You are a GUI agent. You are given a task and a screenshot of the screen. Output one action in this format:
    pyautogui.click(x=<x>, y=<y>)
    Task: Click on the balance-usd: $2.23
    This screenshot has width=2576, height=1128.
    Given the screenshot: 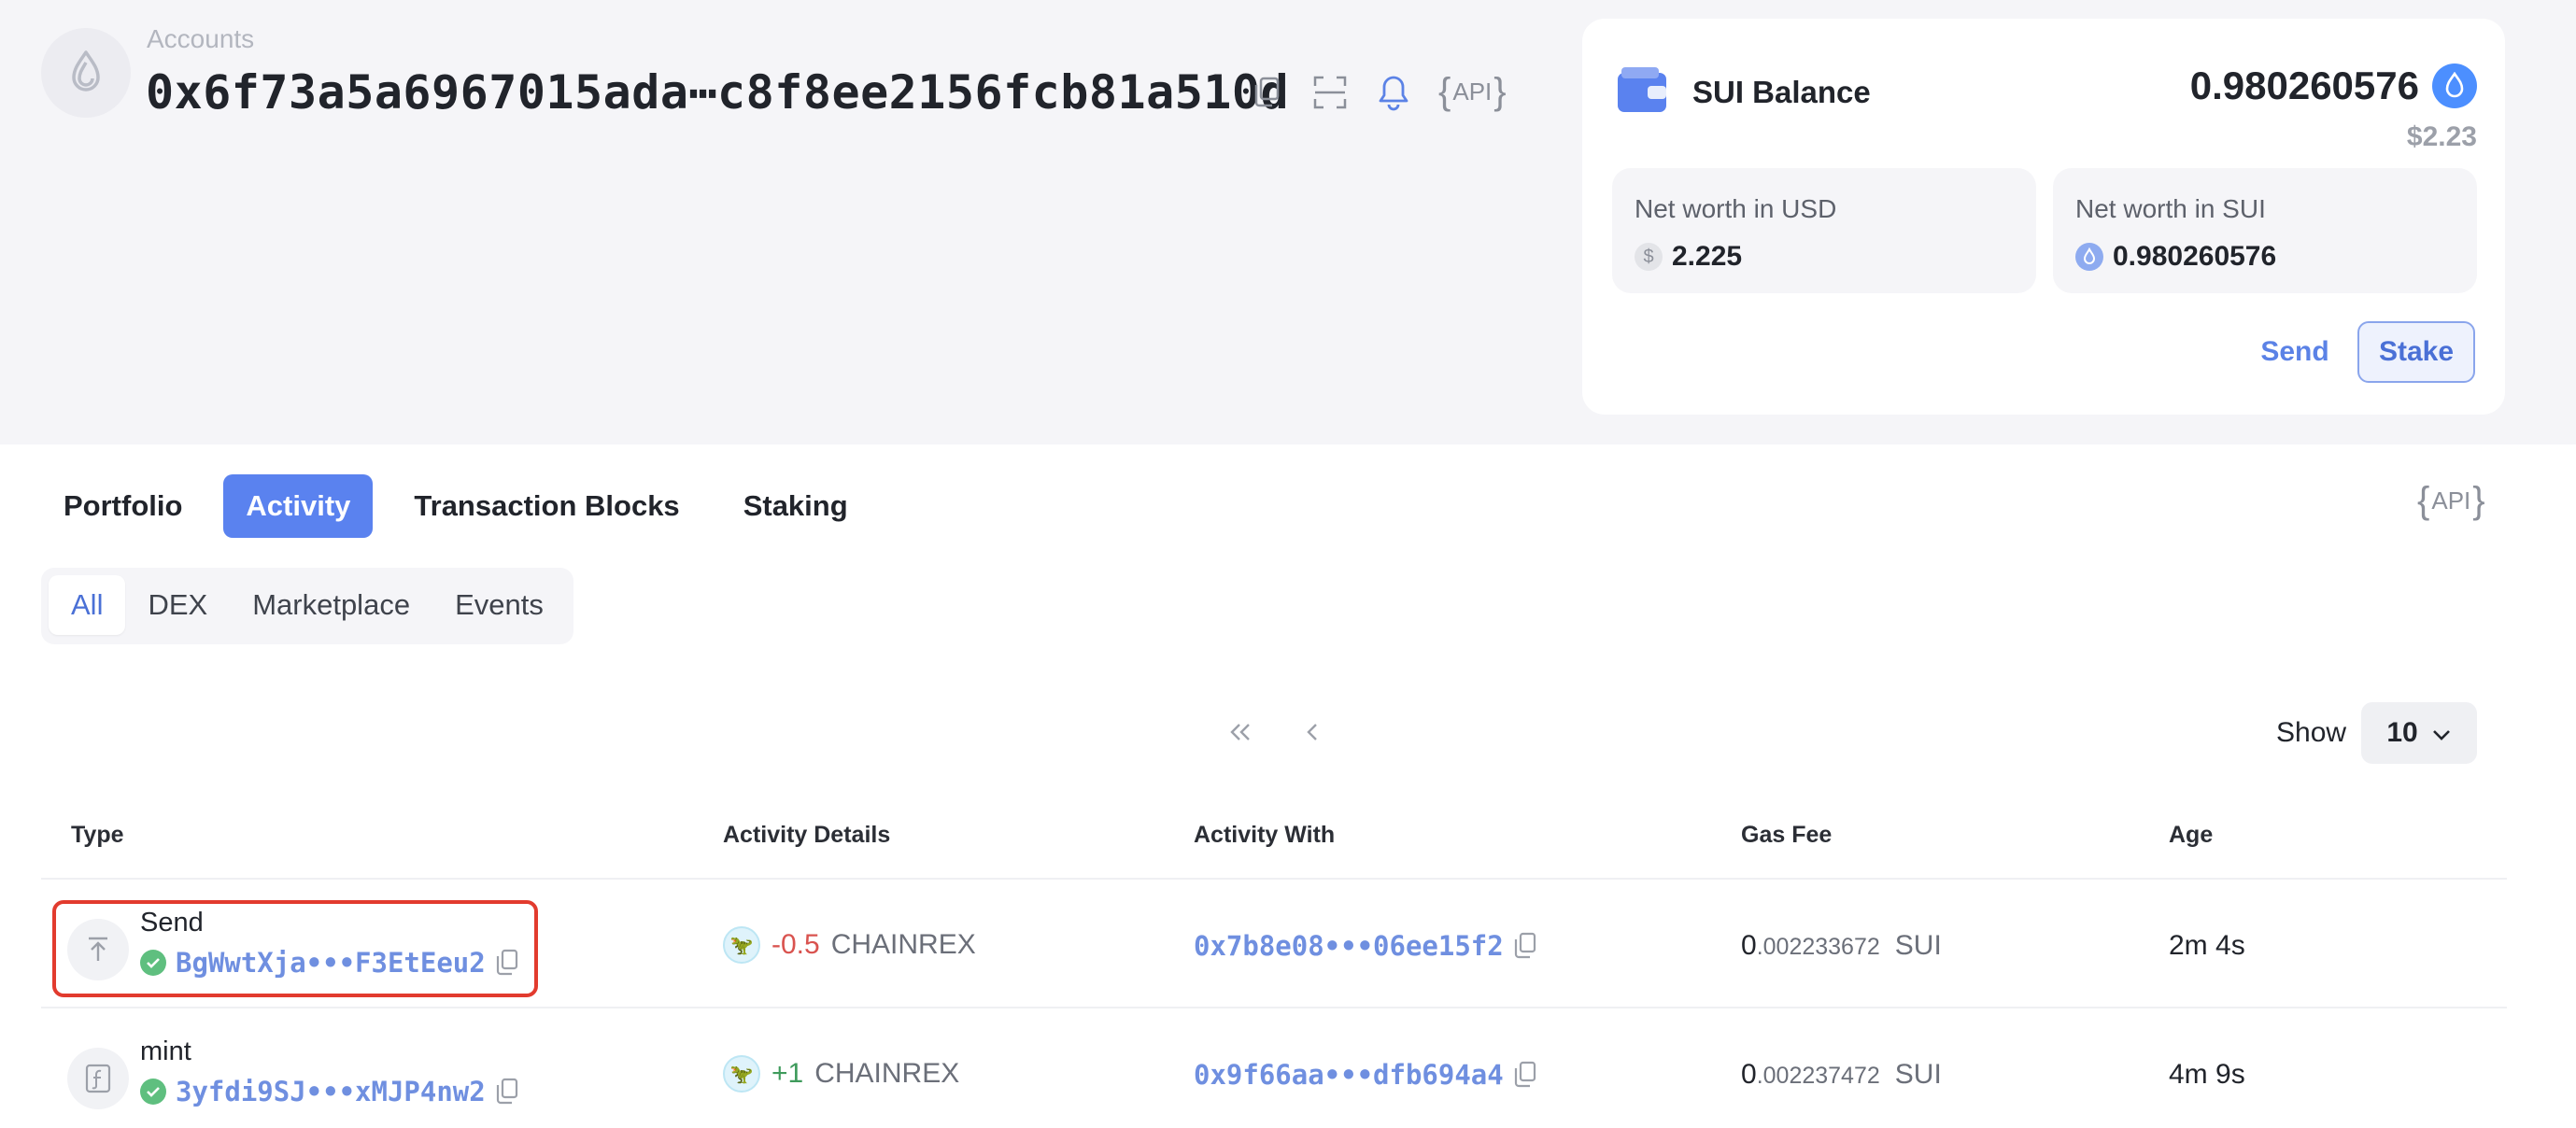 What is the action you would take?
    pyautogui.click(x=2441, y=137)
    